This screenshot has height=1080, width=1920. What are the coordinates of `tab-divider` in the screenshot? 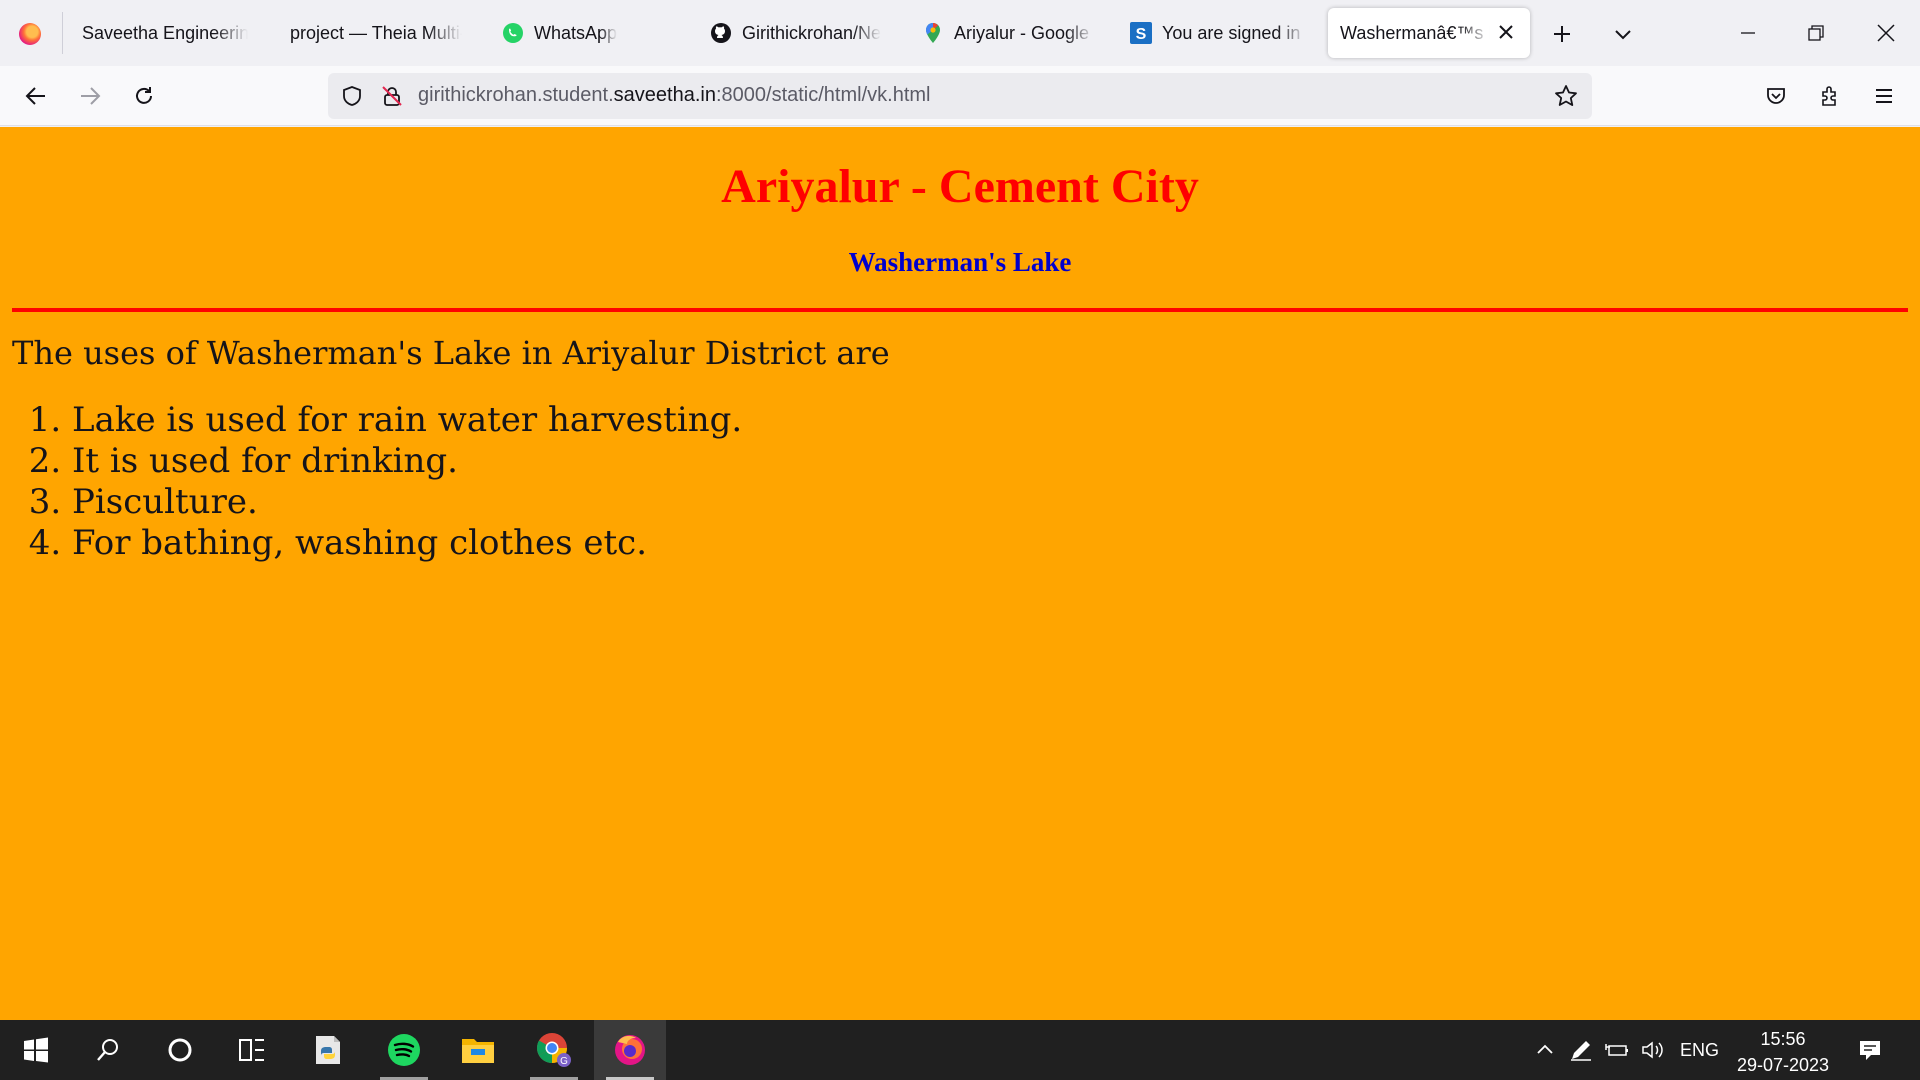 It's located at (62, 33).